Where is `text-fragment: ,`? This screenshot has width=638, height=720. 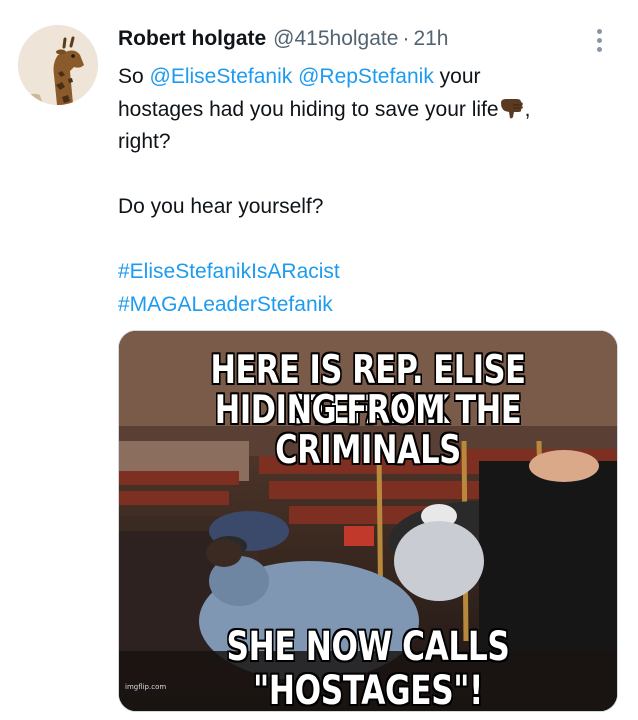
text-fragment: , is located at coordinates (527, 109).